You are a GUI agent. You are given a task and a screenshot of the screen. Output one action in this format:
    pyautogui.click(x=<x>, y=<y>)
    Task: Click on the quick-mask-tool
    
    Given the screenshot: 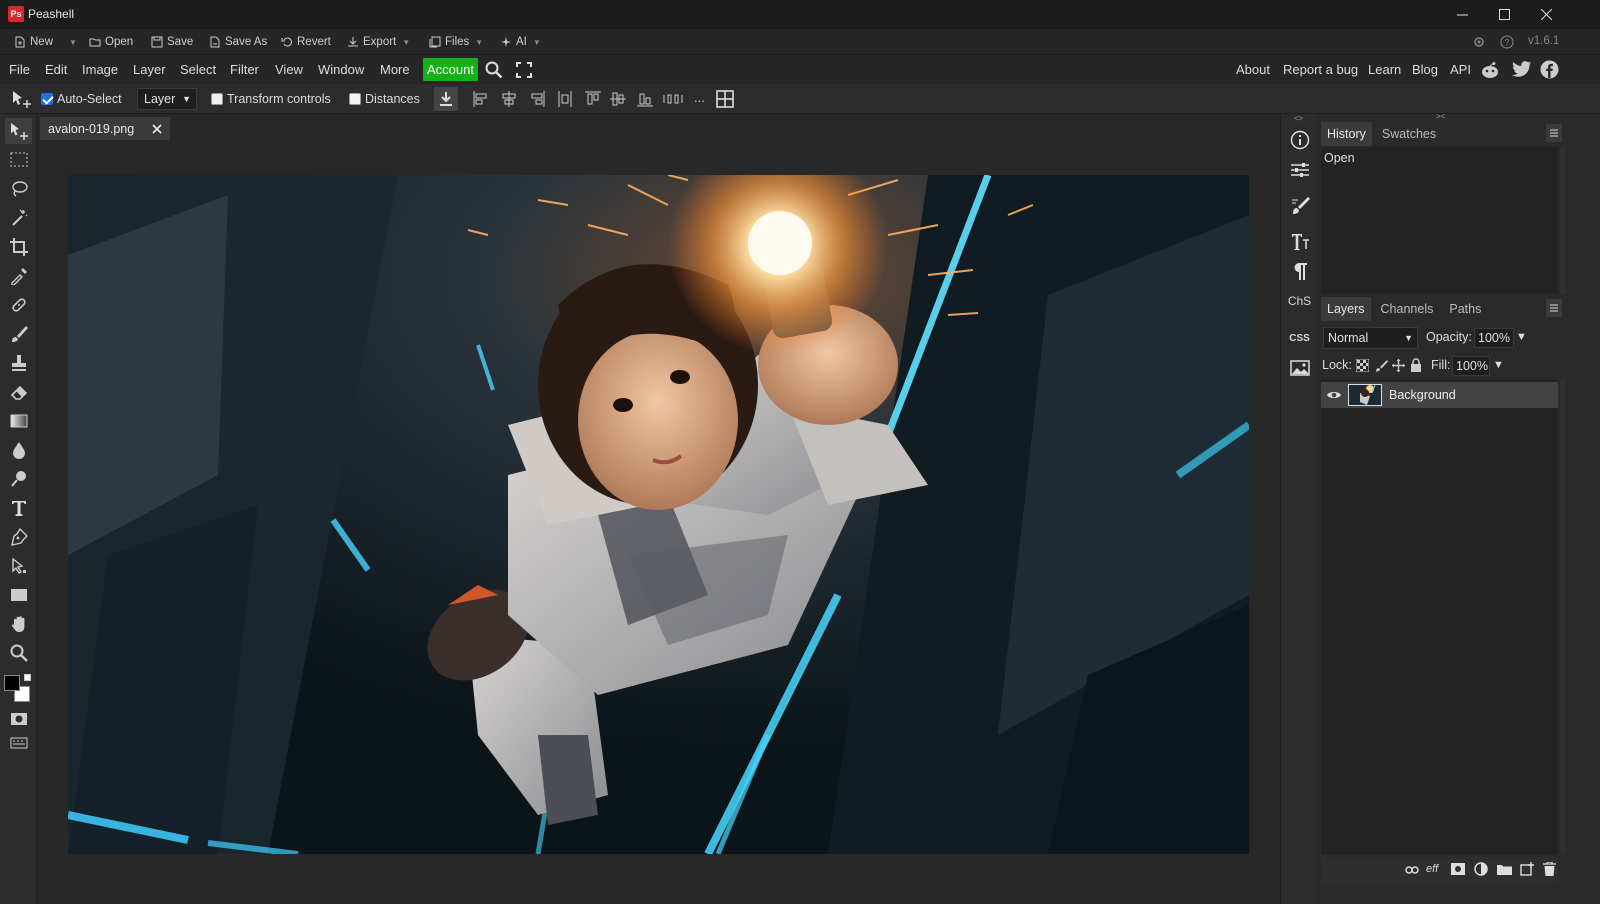 What is the action you would take?
    pyautogui.click(x=18, y=719)
    